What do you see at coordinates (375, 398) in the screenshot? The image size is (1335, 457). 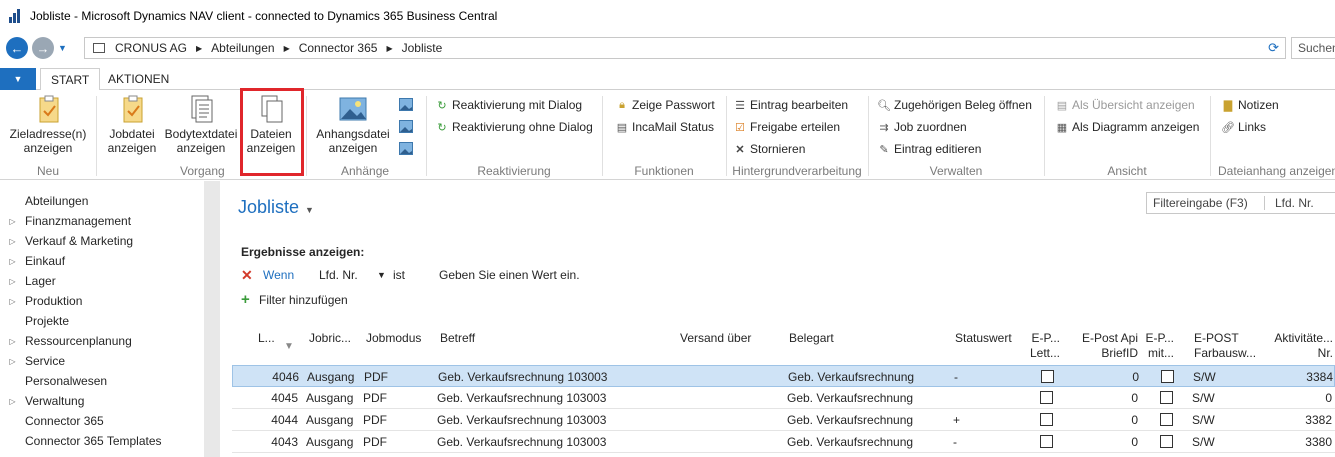 I see `cell-jobmodus: PDF` at bounding box center [375, 398].